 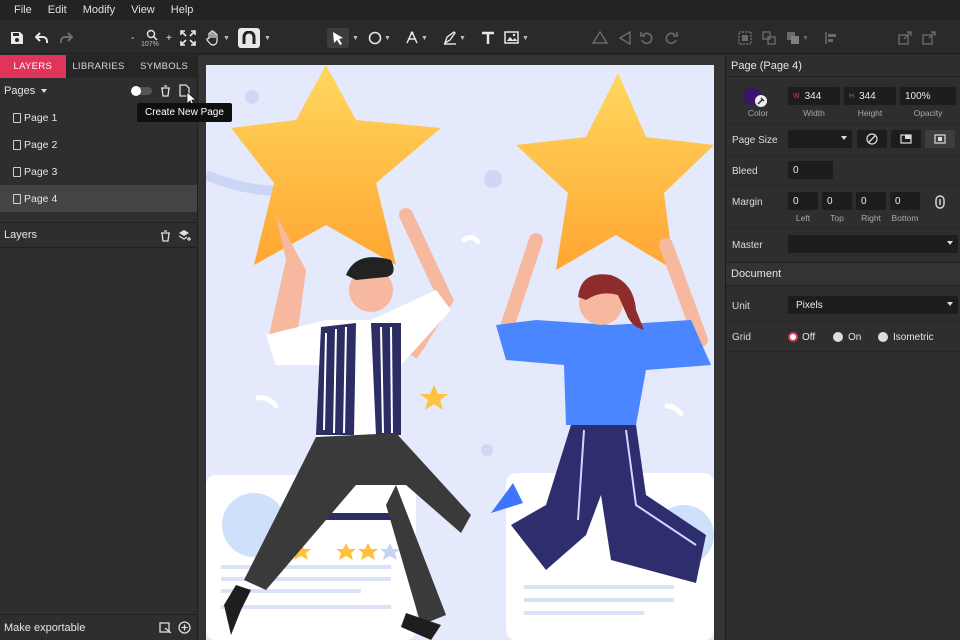 What do you see at coordinates (837, 201) in the screenshot?
I see `margin-top-field: 0` at bounding box center [837, 201].